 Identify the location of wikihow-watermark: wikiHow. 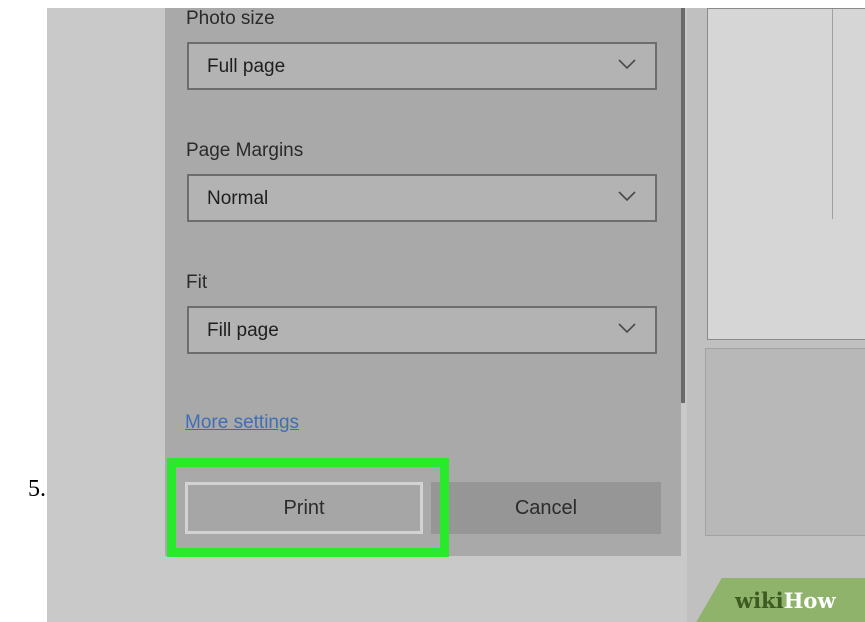
(785, 600).